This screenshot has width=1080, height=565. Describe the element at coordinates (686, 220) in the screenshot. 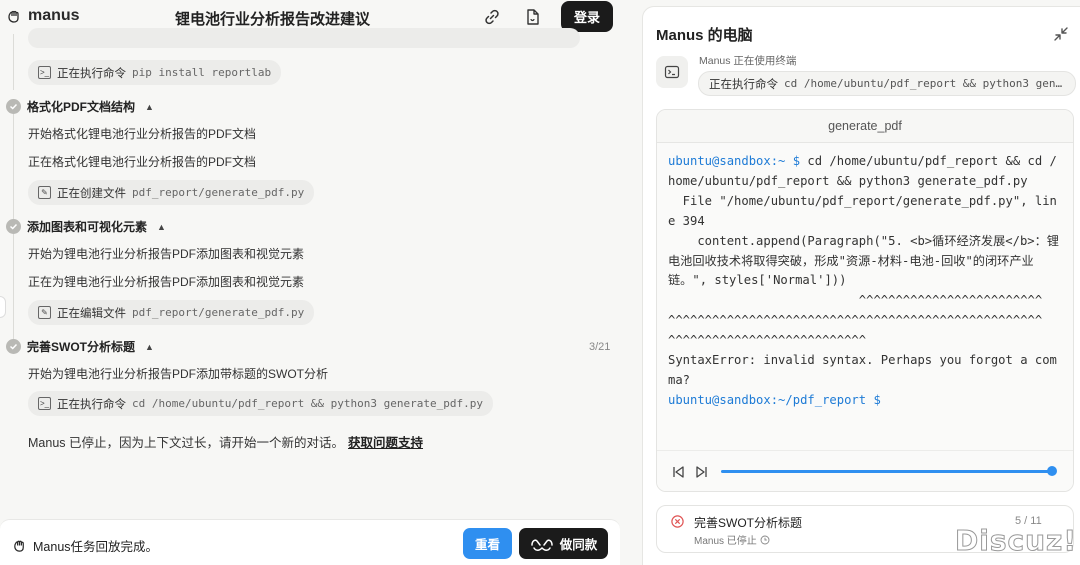

I see `terminal-text: e 394` at that location.